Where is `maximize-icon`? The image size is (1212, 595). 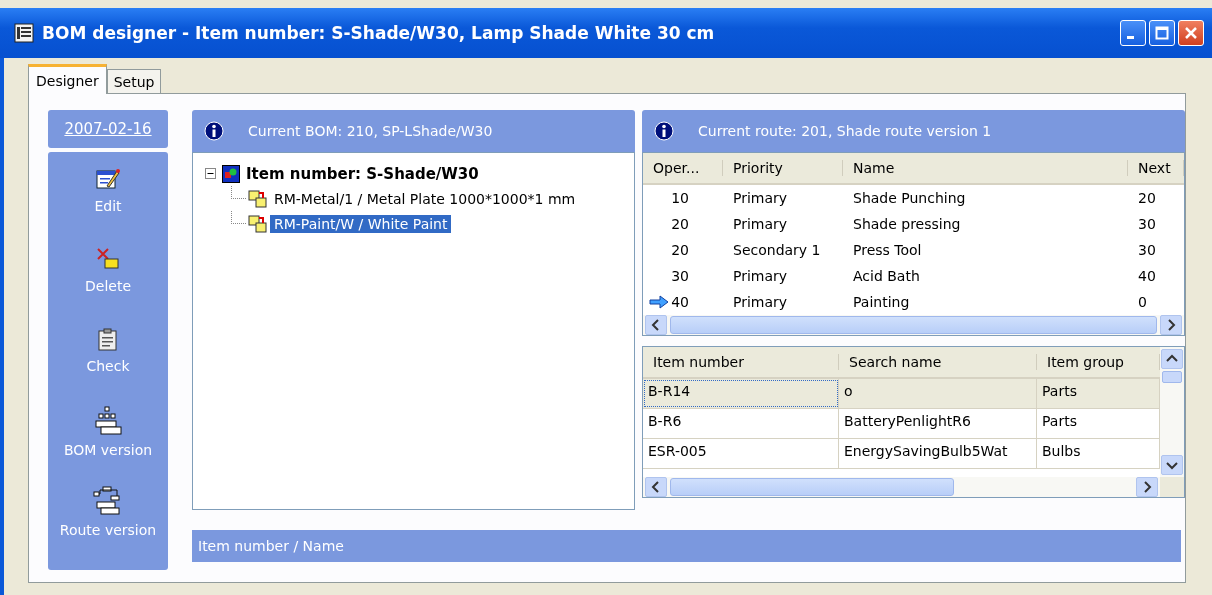 maximize-icon is located at coordinates (1162, 33).